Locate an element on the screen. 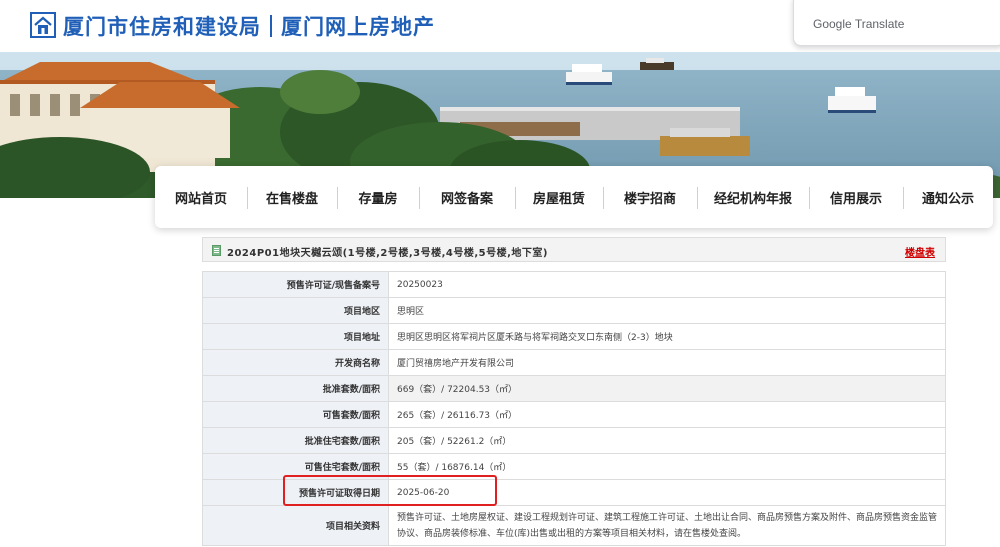 This screenshot has height=547, width=1000. google-translate-popup: Google Translate is located at coordinates (896, 23).